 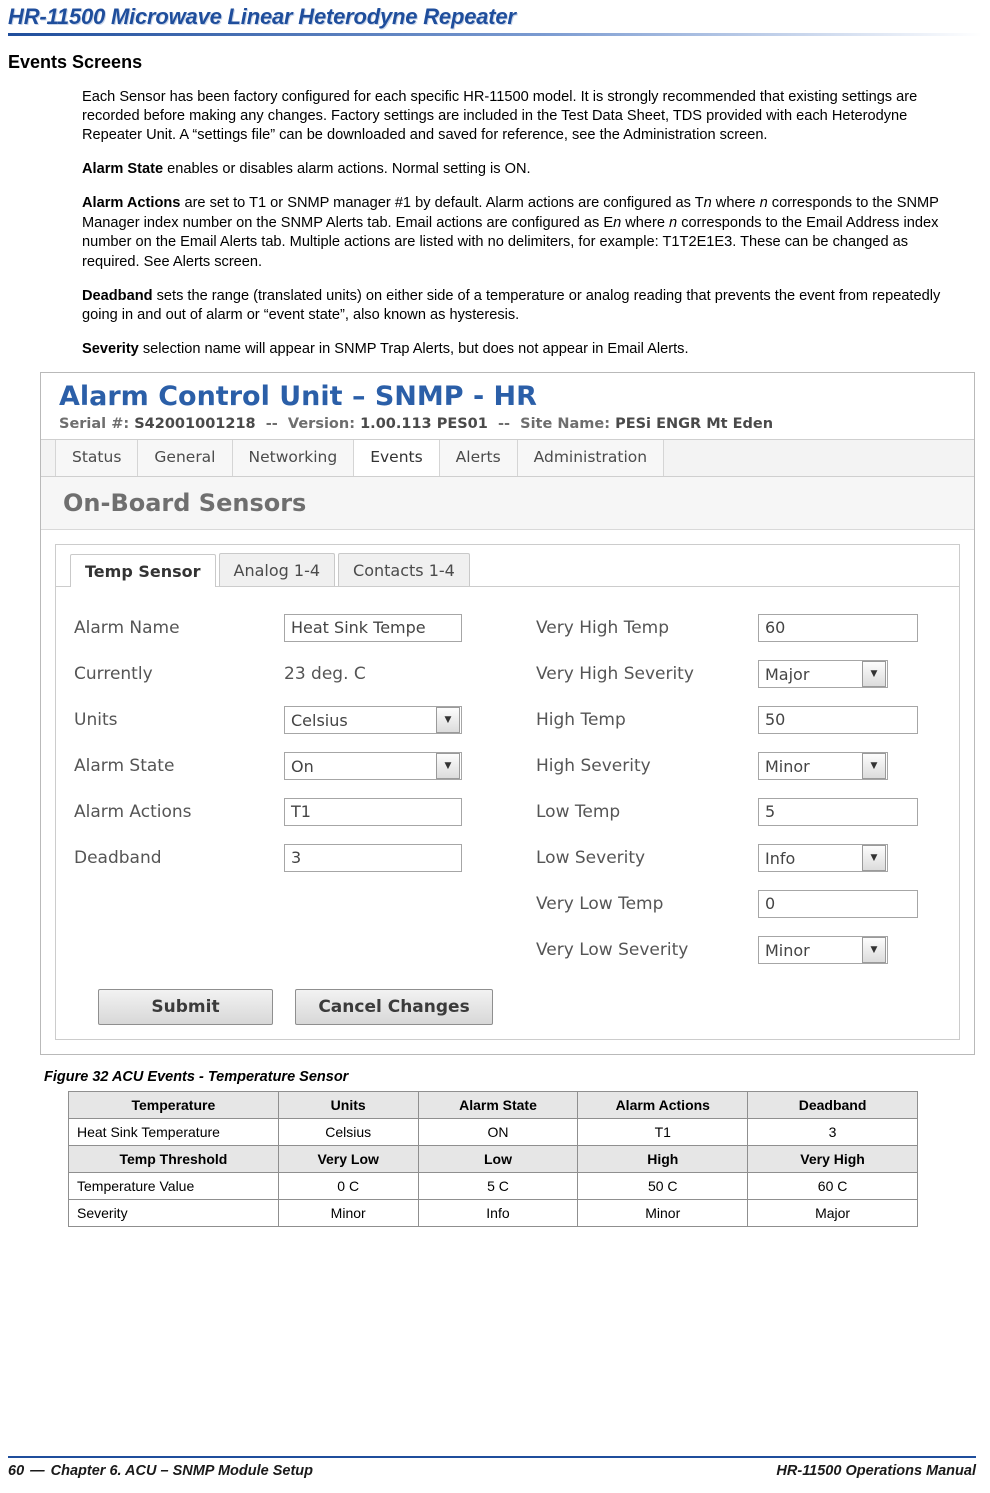 What do you see at coordinates (746, 812) in the screenshot?
I see `field-low-temp: Low Temp 5` at bounding box center [746, 812].